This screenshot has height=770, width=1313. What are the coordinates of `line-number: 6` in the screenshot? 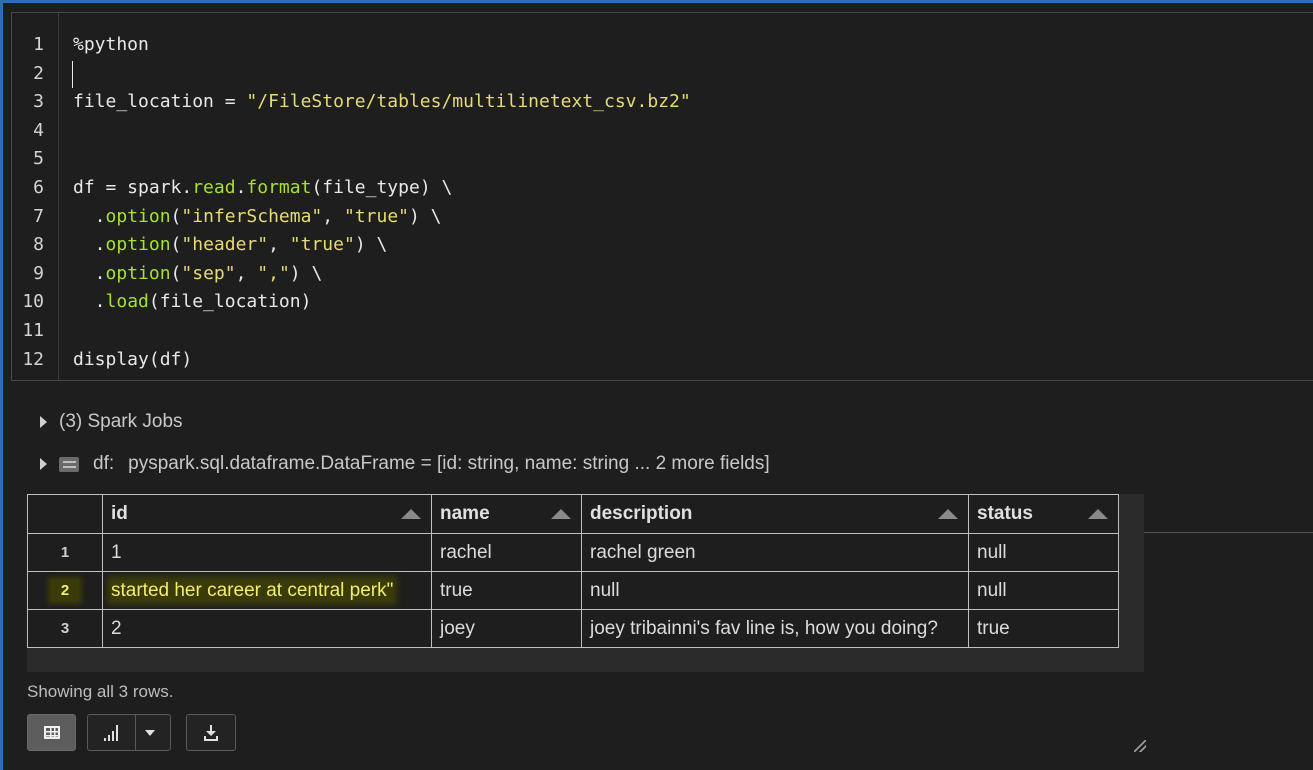 It's located at (38, 187).